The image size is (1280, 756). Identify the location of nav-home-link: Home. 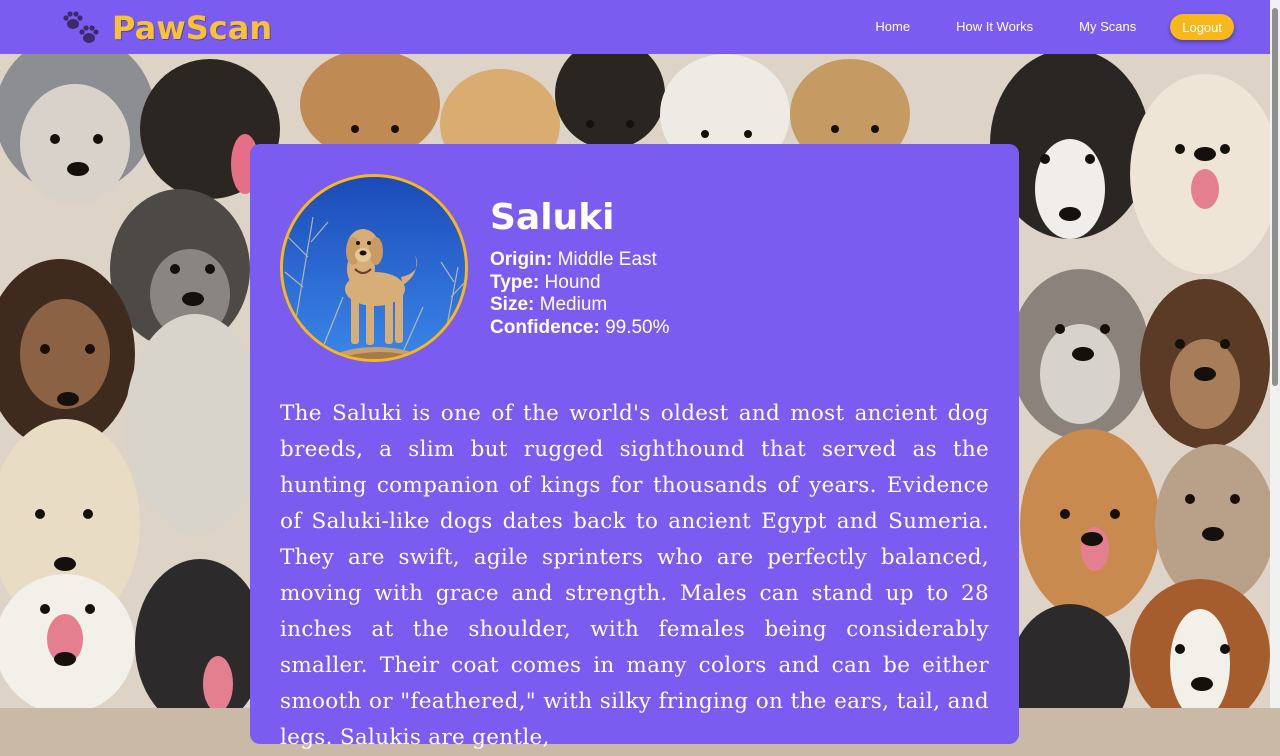
(892, 27).